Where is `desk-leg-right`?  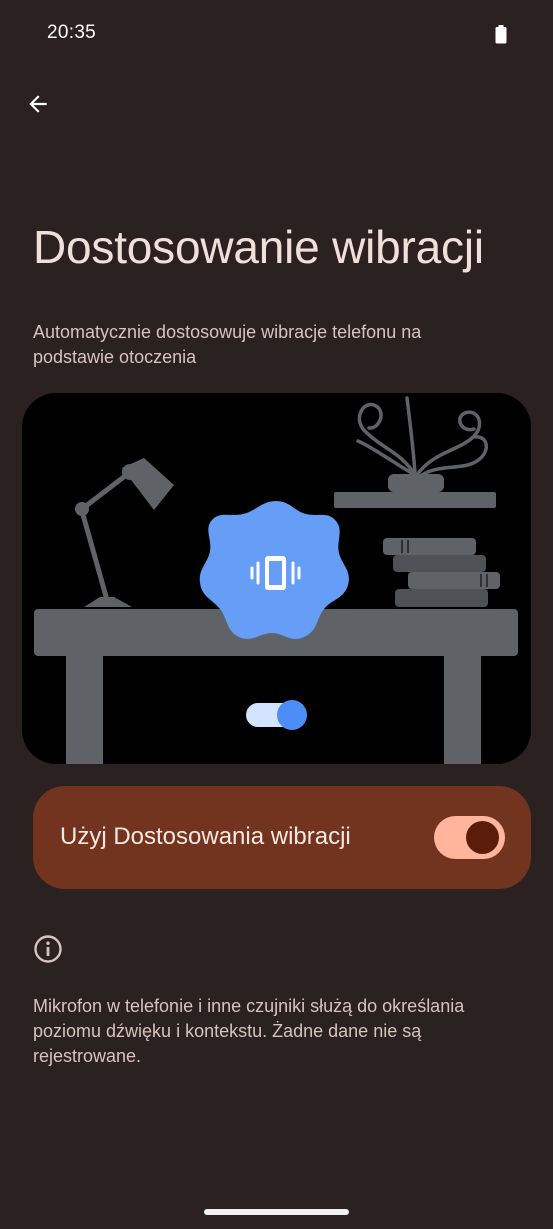 desk-leg-right is located at coordinates (462, 709).